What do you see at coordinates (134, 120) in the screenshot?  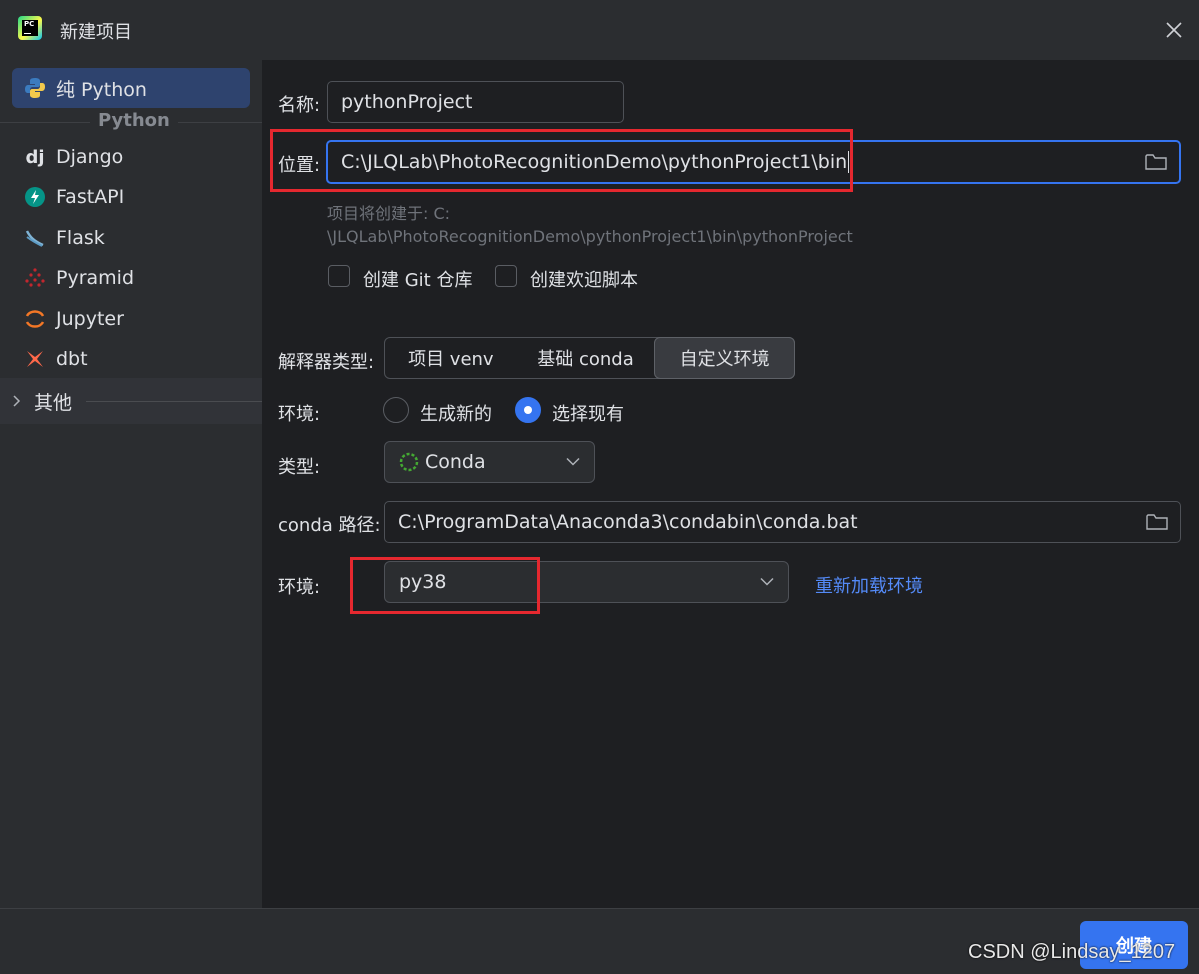 I see `group-label-python: Python` at bounding box center [134, 120].